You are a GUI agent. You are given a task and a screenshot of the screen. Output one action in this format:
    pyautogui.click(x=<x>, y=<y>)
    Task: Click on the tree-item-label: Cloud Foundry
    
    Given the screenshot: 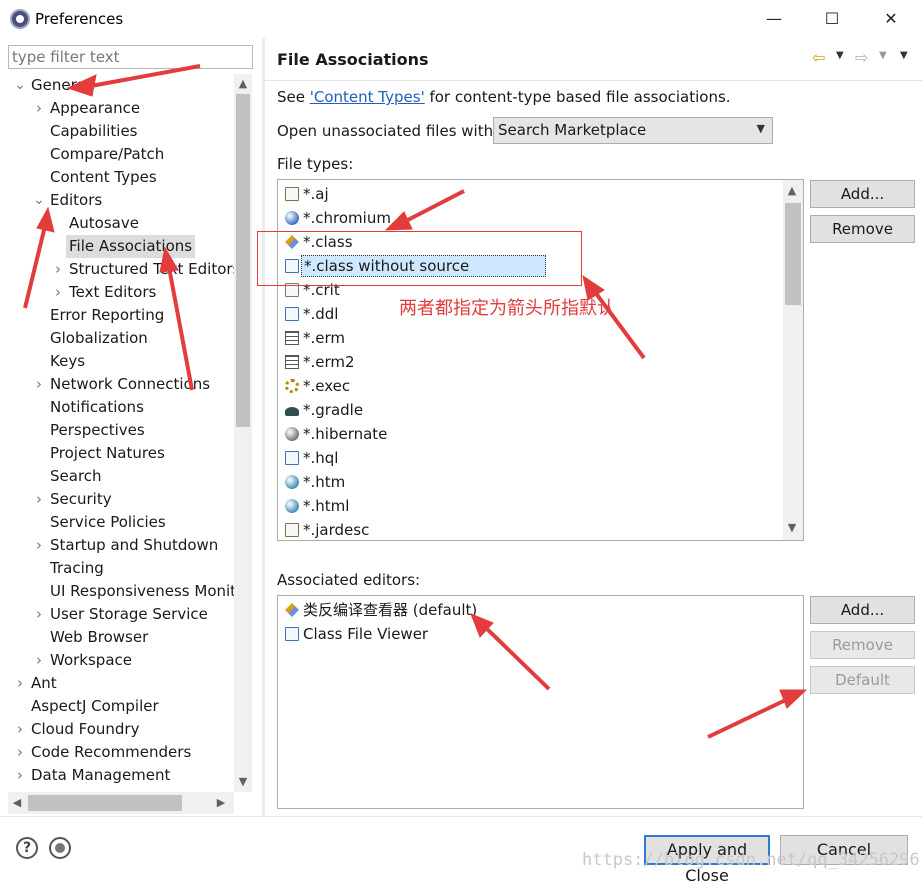 What is the action you would take?
    pyautogui.click(x=85, y=729)
    